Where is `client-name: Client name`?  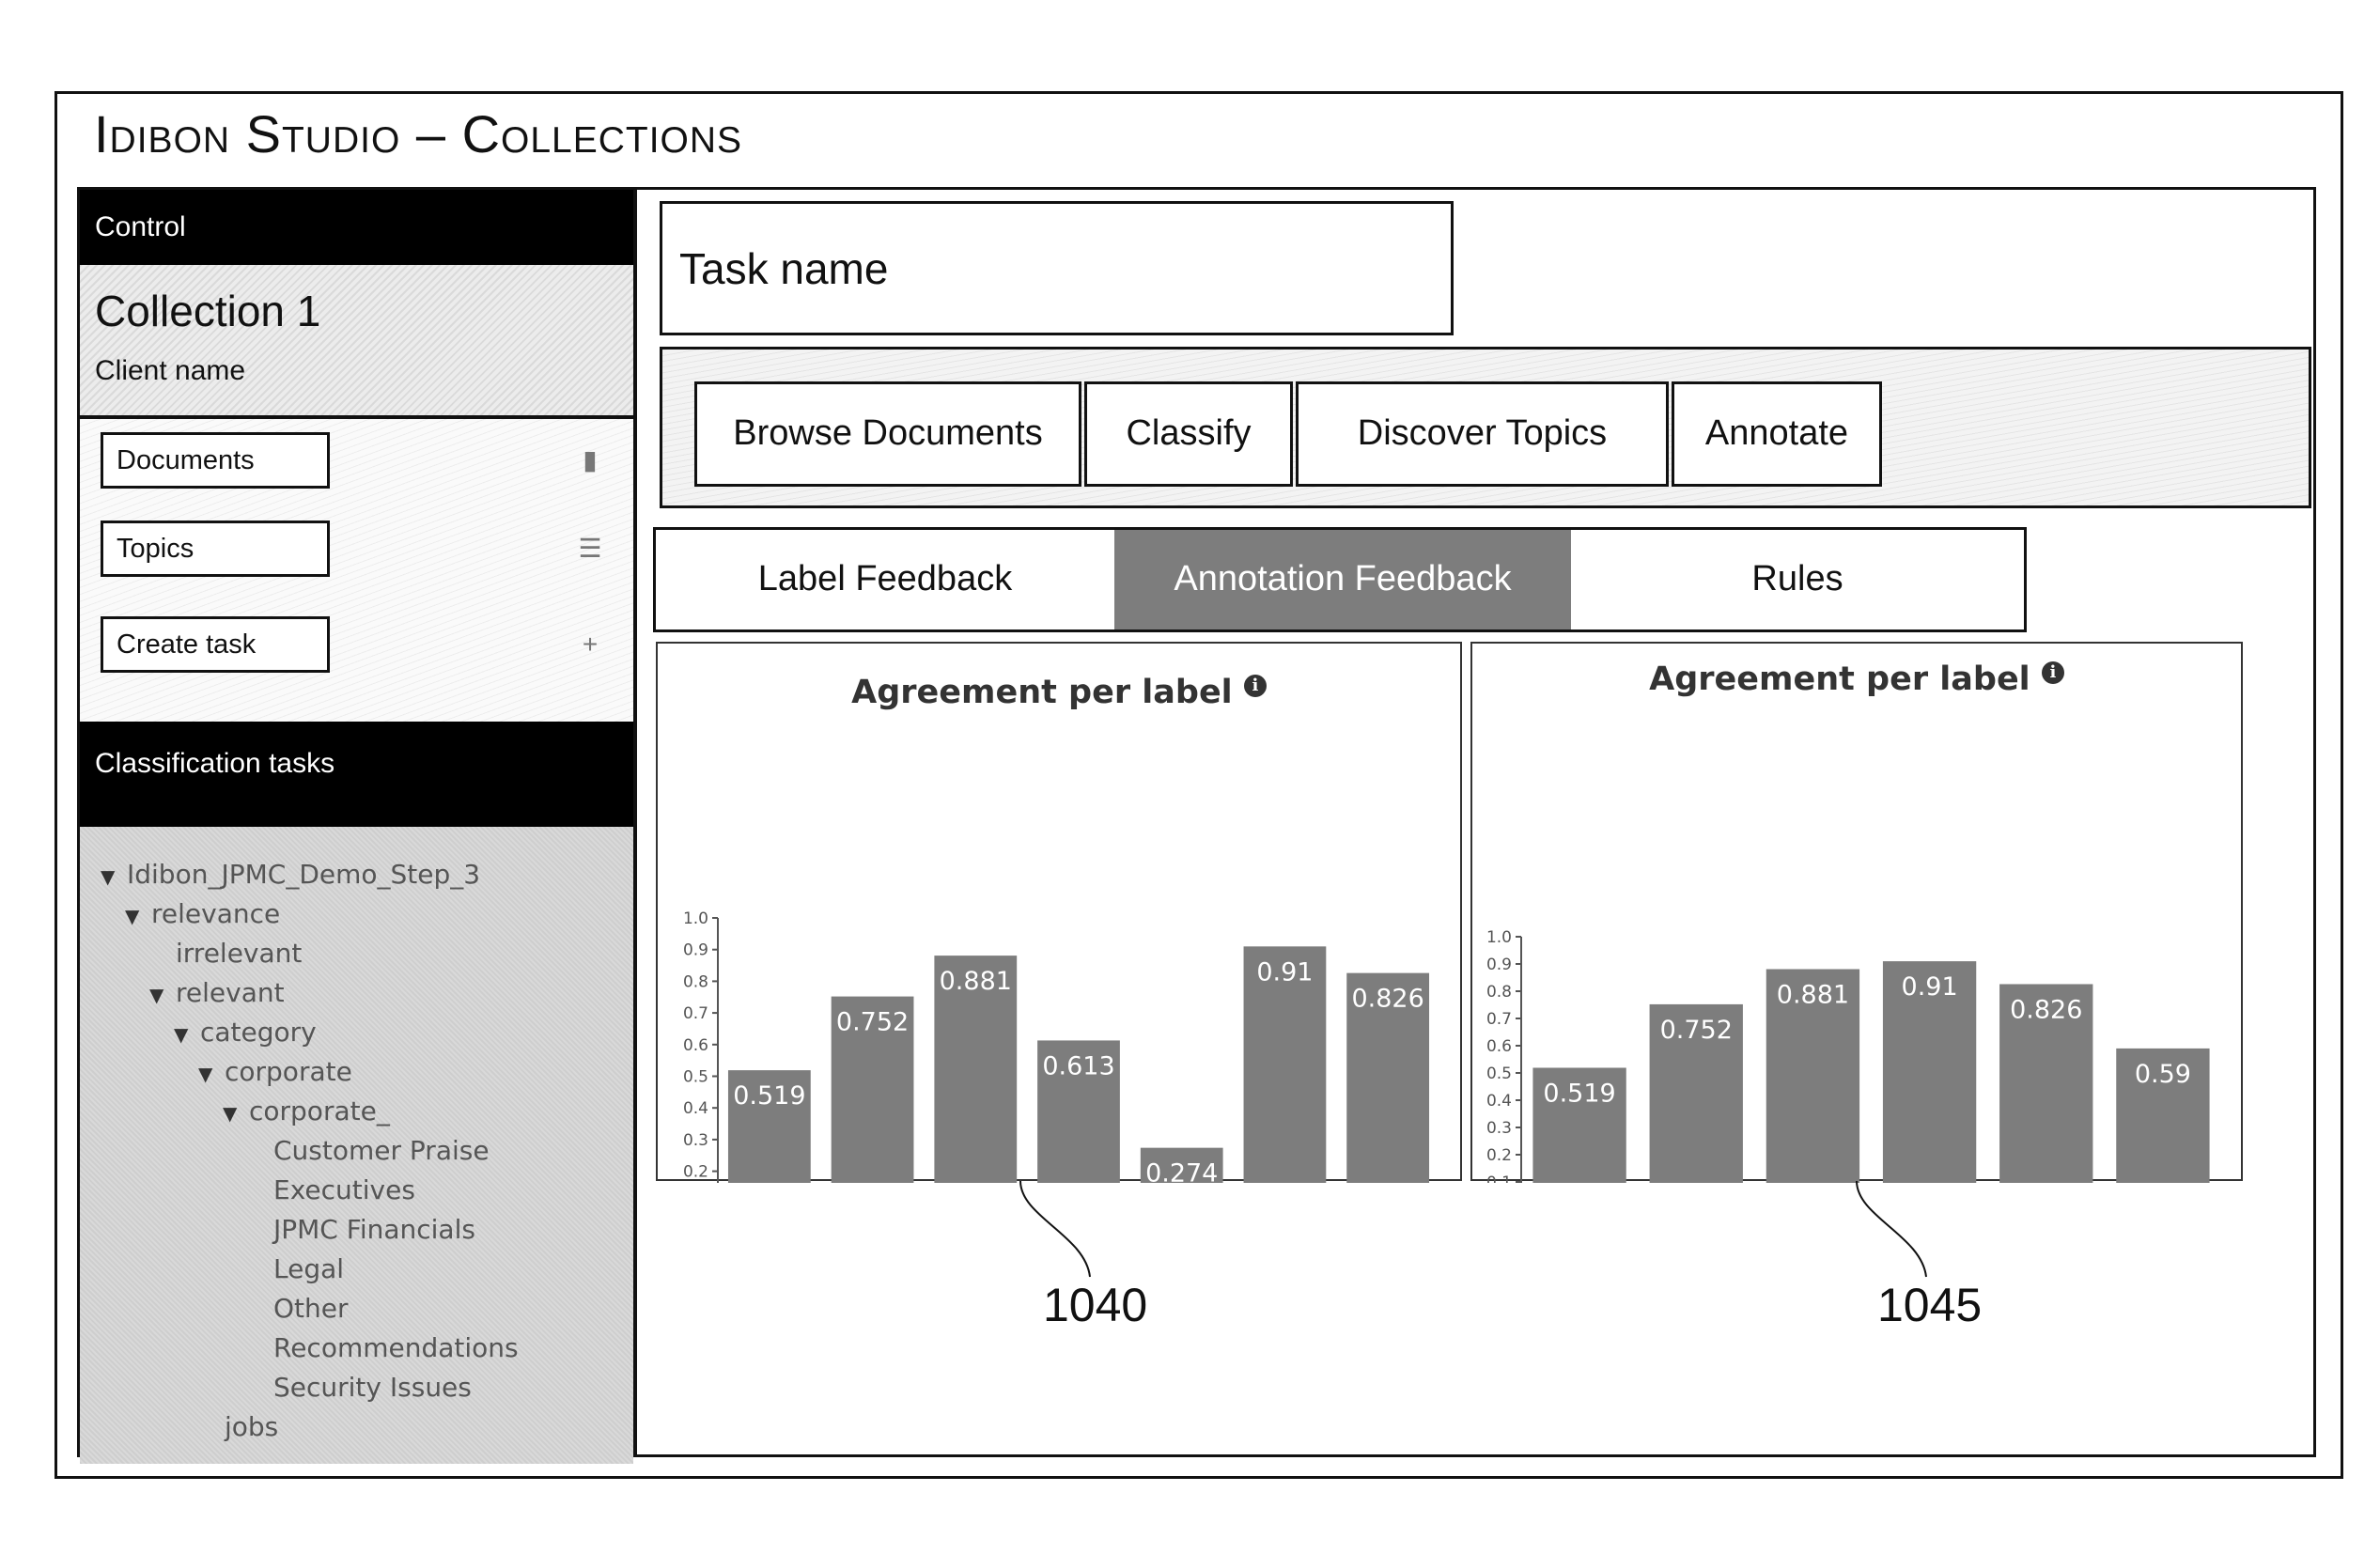 client-name: Client name is located at coordinates (170, 370).